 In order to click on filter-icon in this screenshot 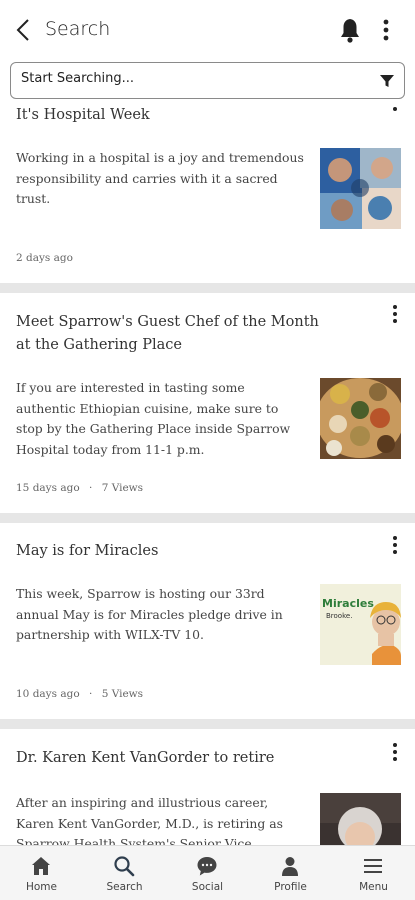, I will do `click(387, 81)`.